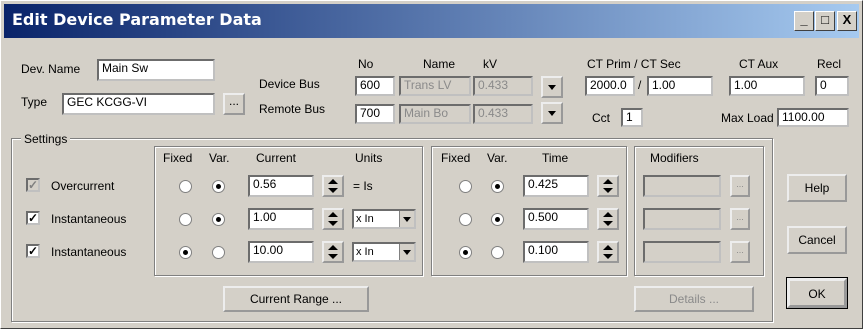 This screenshot has width=863, height=329. Describe the element at coordinates (825, 21) in the screenshot. I see `maximize-button: □` at that location.